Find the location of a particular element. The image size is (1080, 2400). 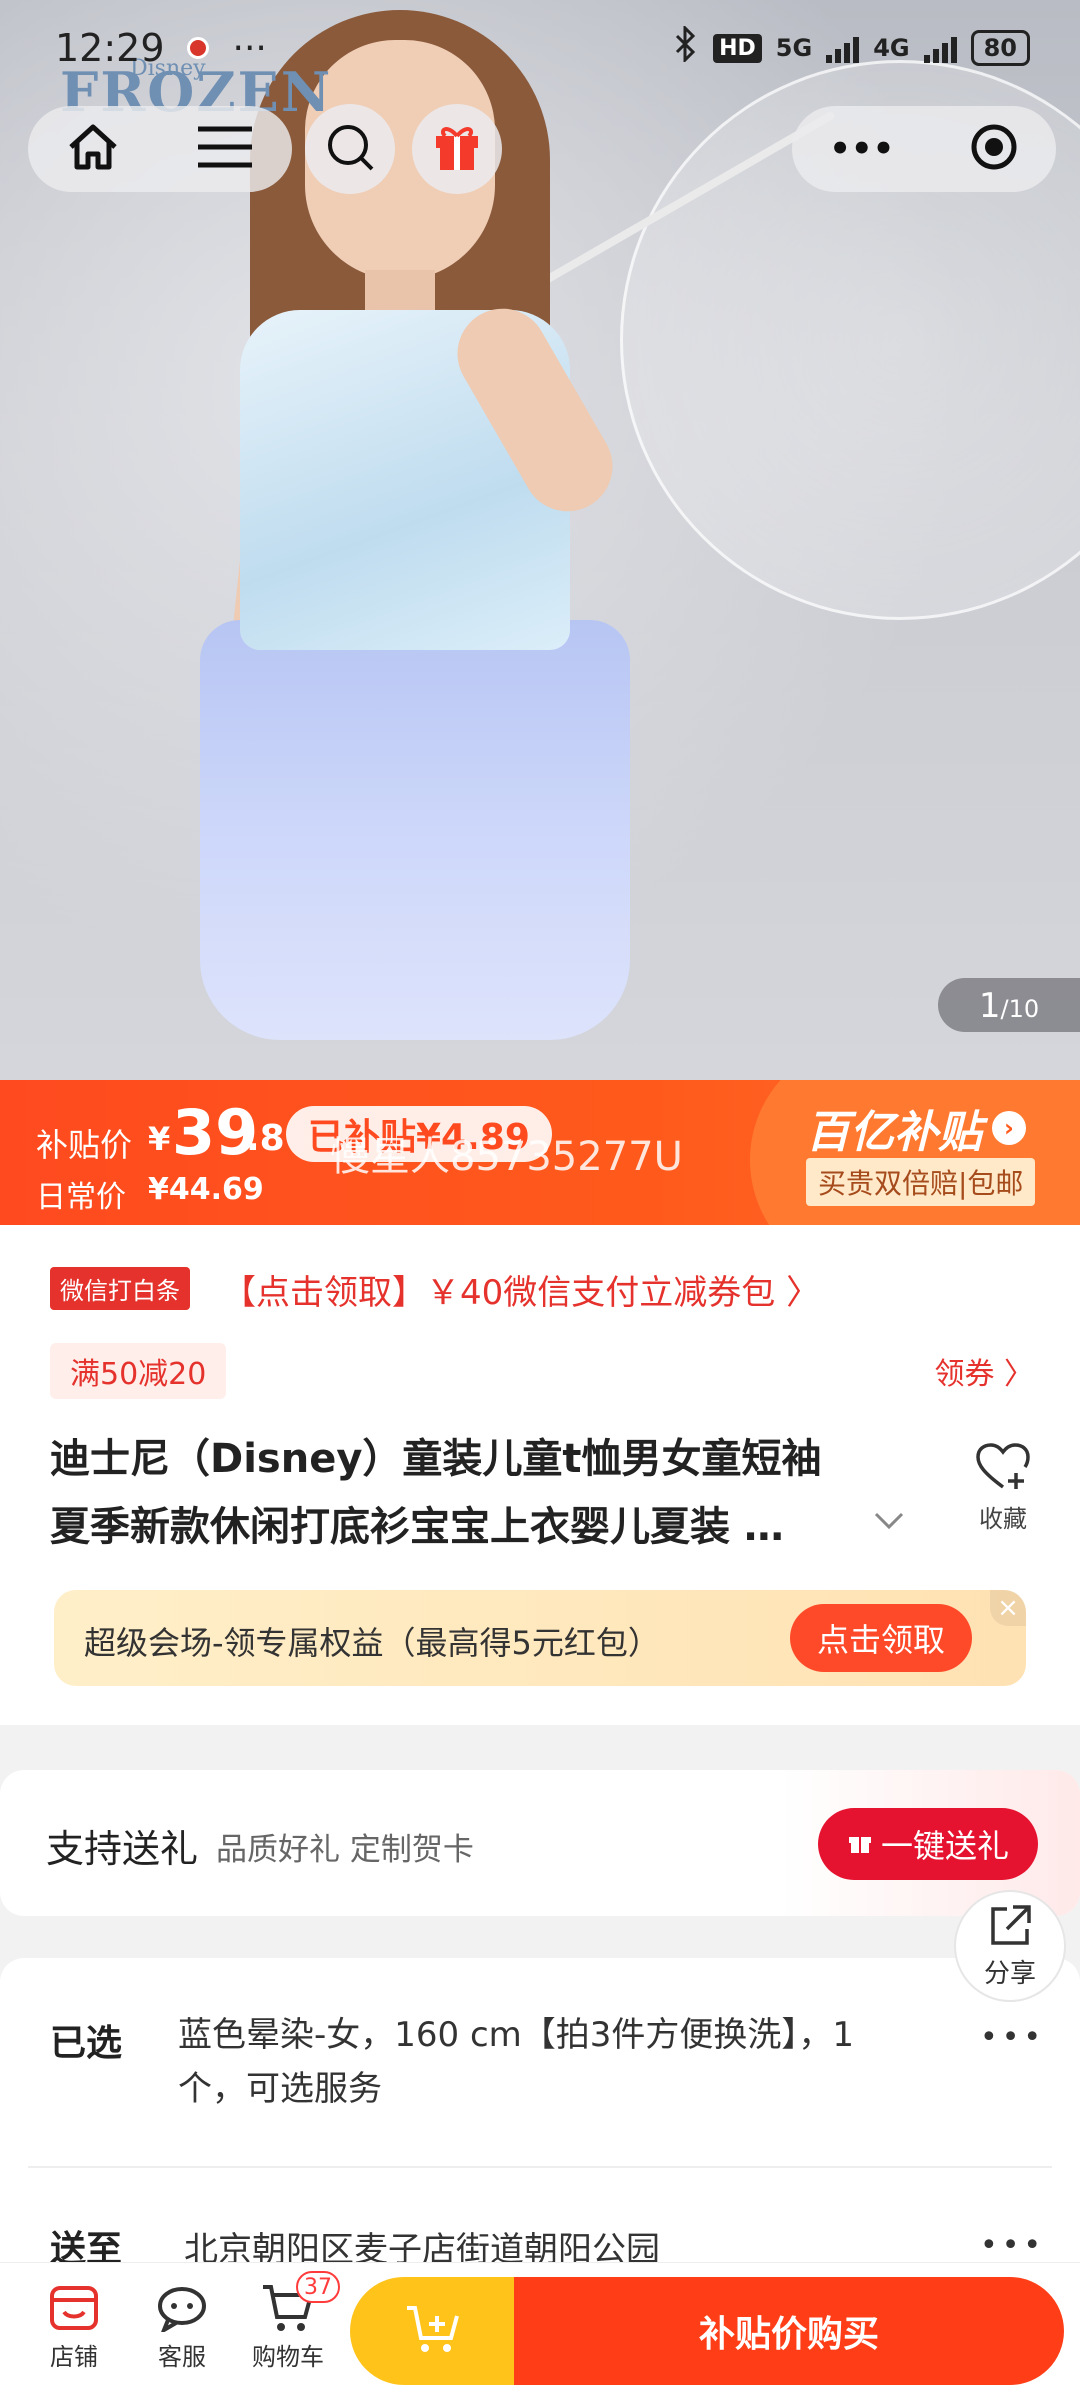

home-icon is located at coordinates (93, 149).